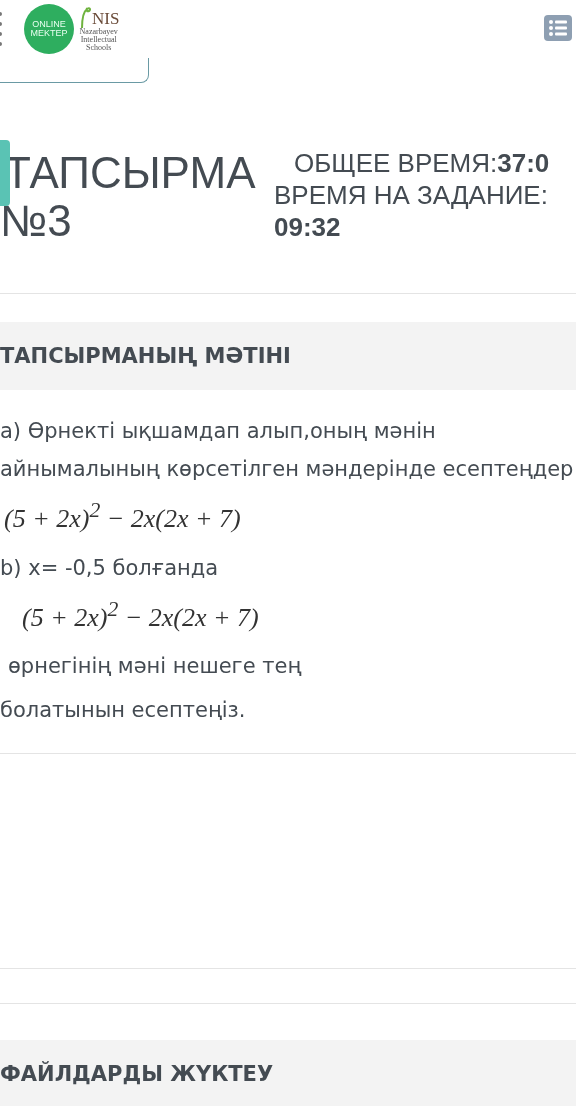  Describe the element at coordinates (98, 40) in the screenshot. I see `nis-subtitle: Intellectual` at that location.